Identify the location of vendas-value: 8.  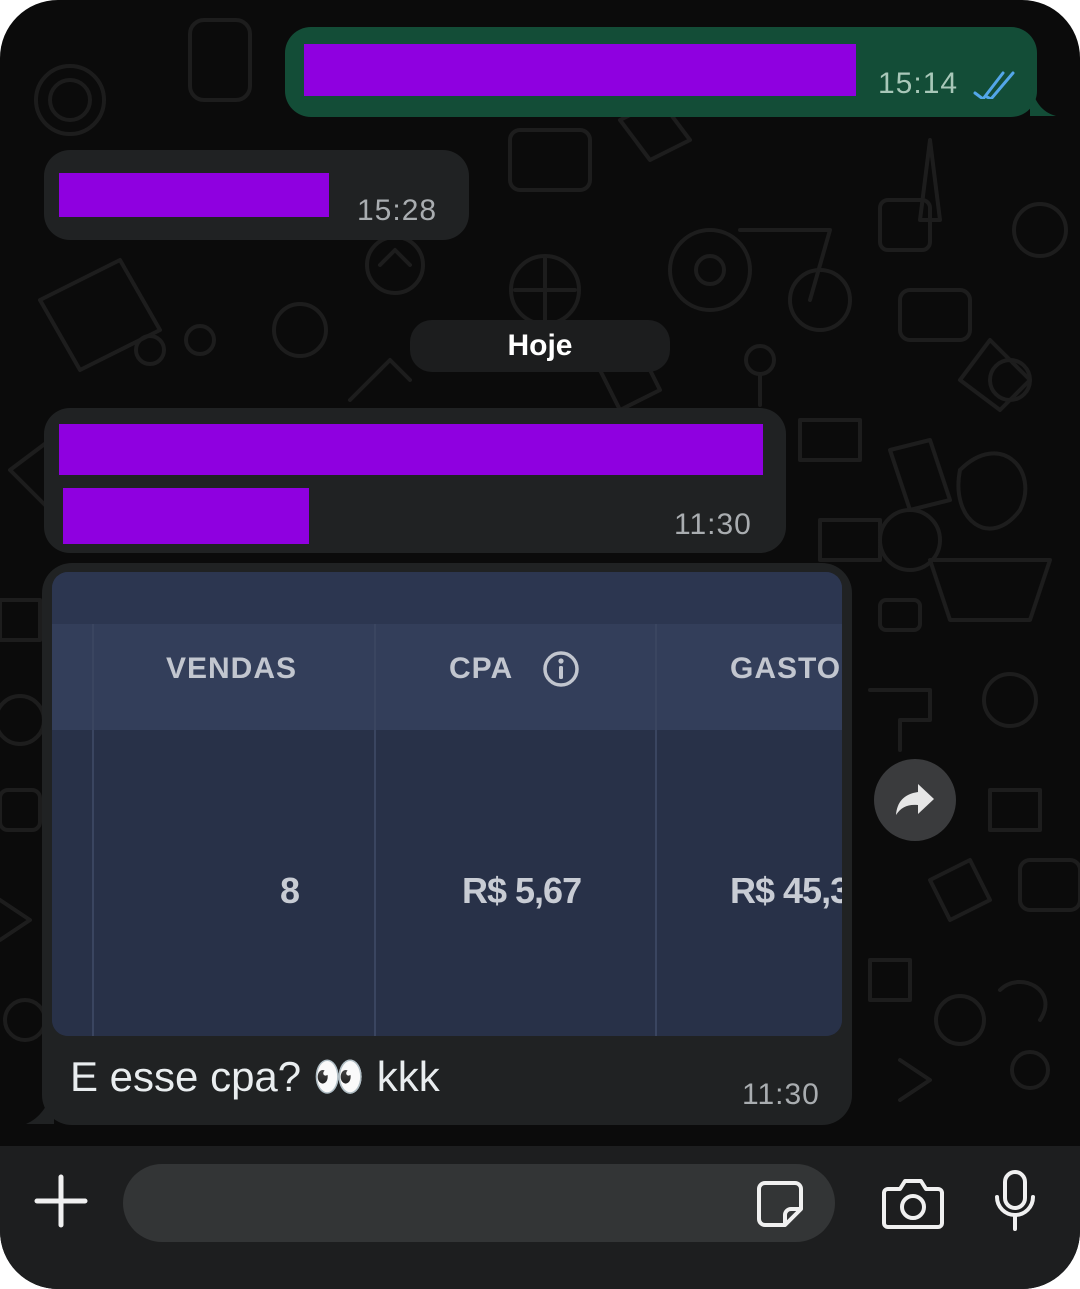
(290, 890).